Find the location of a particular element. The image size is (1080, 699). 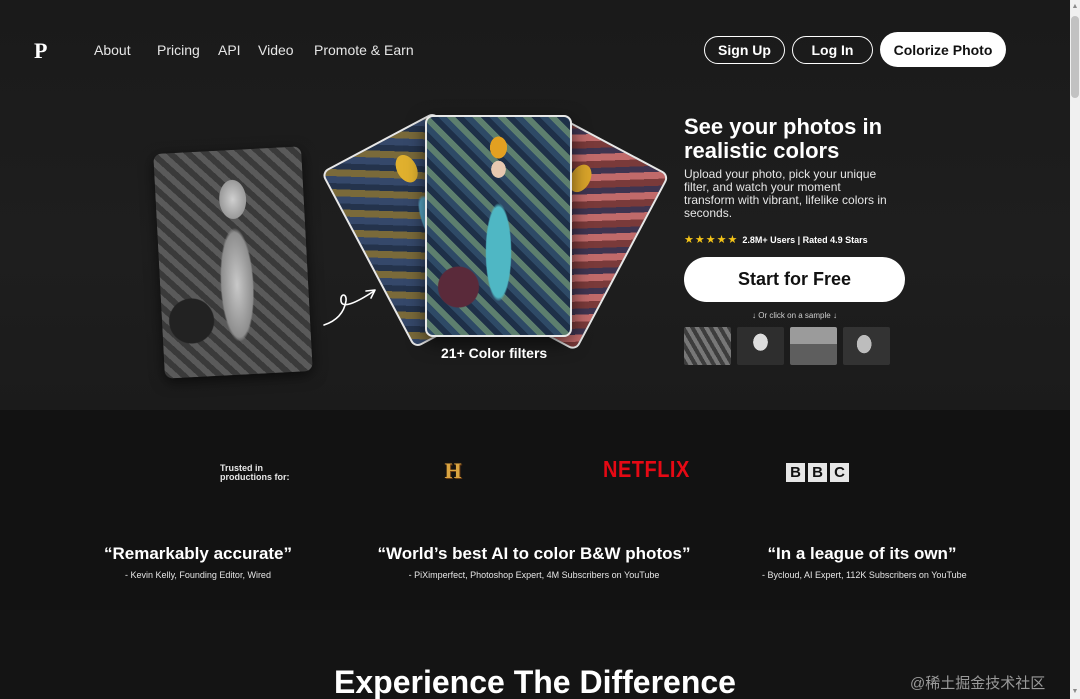

scrollbar-thumb is located at coordinates (1075, 57).